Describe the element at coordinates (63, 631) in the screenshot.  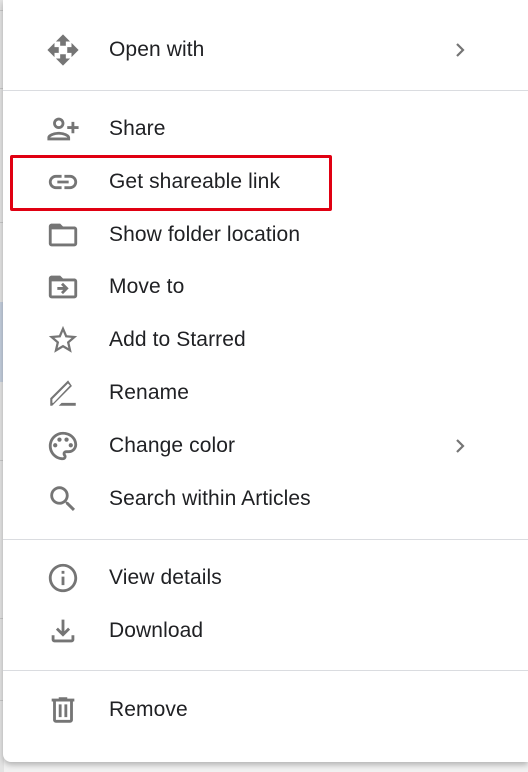
I see `download-icon` at that location.